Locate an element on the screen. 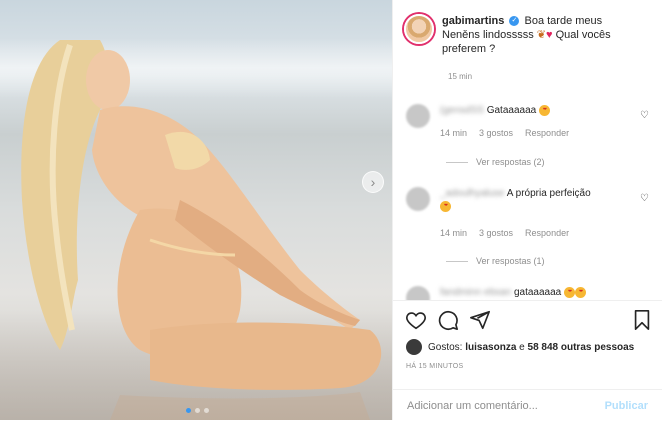  view-replies-2: Ver respostas (1) is located at coordinates (495, 261).